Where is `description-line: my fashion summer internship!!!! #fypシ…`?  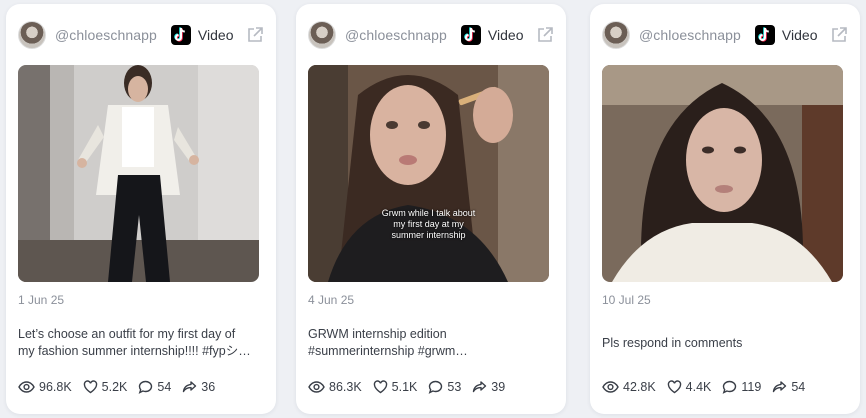
description-line: my fashion summer internship!!!! #fypシ… is located at coordinates (134, 351).